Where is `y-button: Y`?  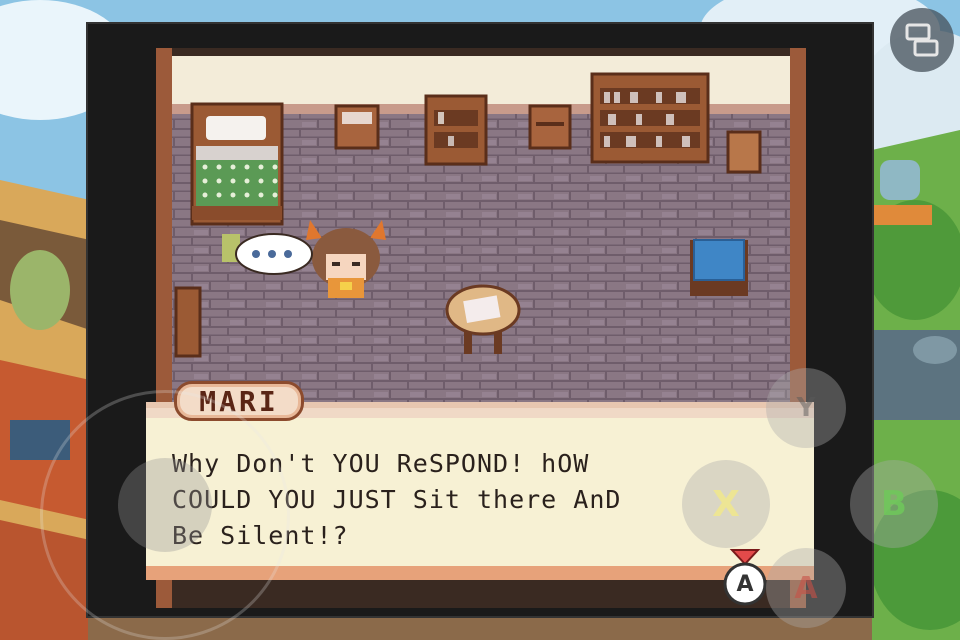 y-button: Y is located at coordinates (806, 408).